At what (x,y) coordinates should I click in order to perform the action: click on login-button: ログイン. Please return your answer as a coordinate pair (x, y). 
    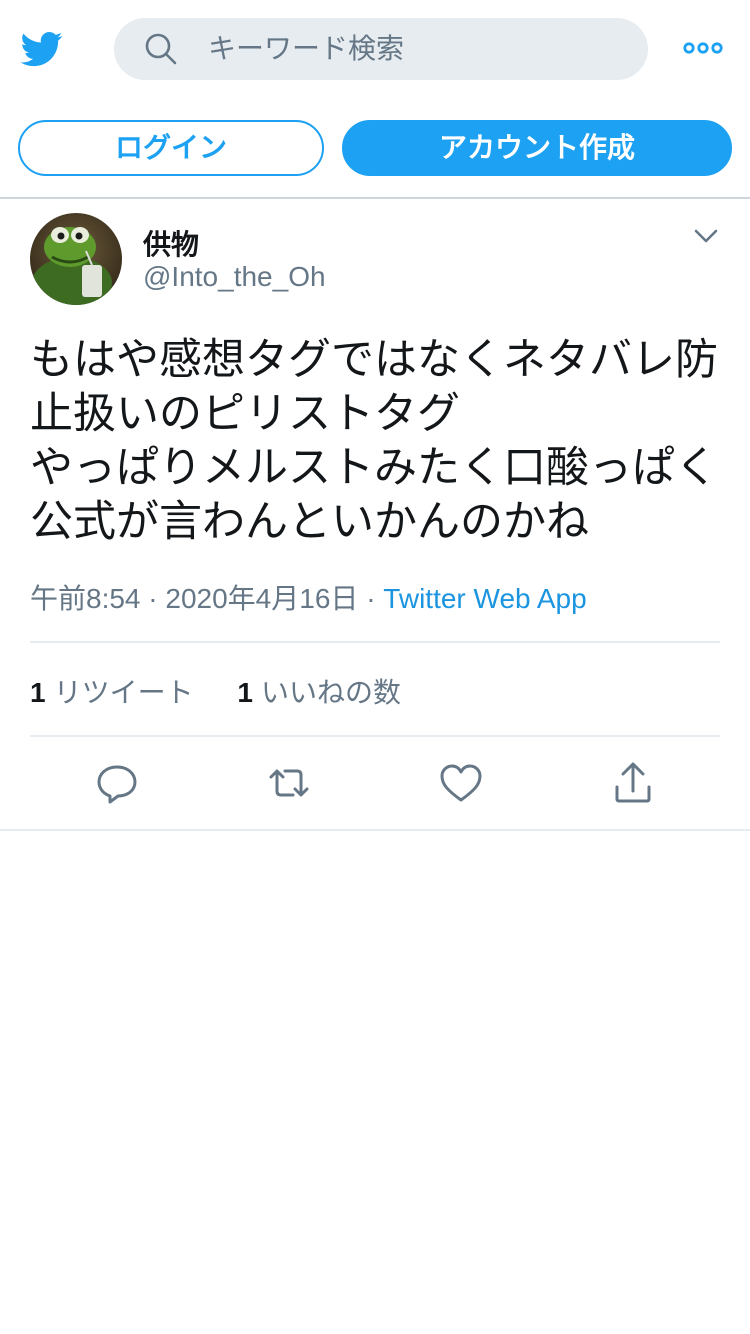
    Looking at the image, I should click on (171, 148).